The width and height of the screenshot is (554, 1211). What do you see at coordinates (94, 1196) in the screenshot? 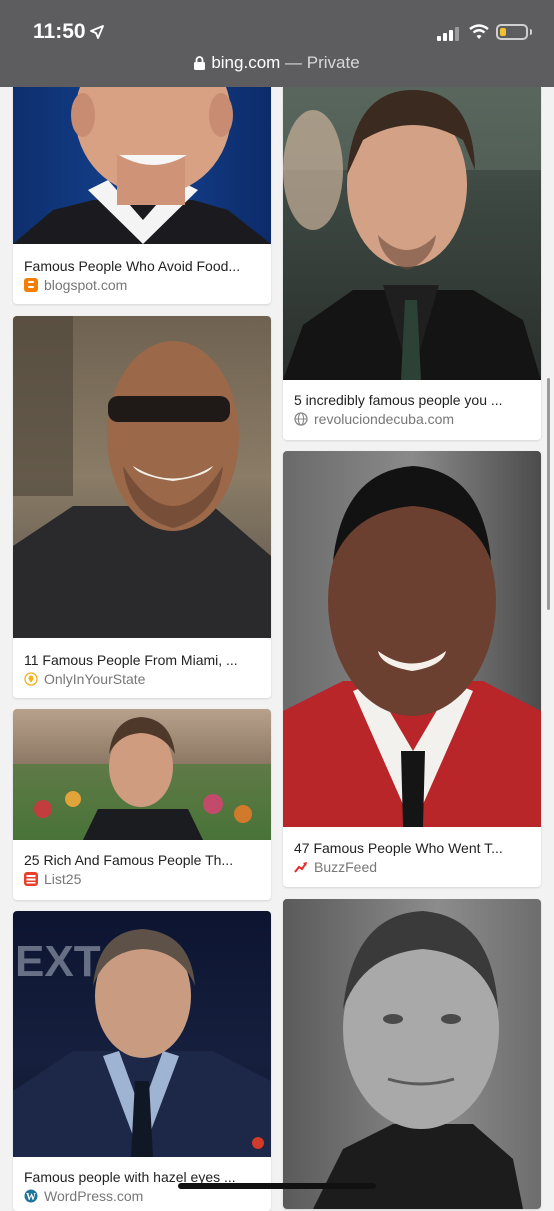
I see `result-source-label: WordPress.com` at bounding box center [94, 1196].